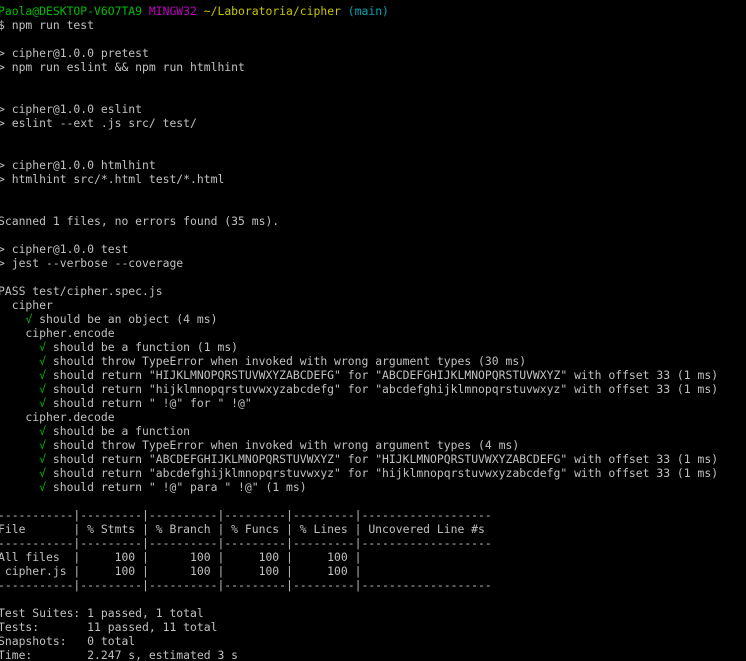 The image size is (746, 661). Describe the element at coordinates (109, 627) in the screenshot. I see `summary-line: Tests: 11 passed, 11 total` at that location.